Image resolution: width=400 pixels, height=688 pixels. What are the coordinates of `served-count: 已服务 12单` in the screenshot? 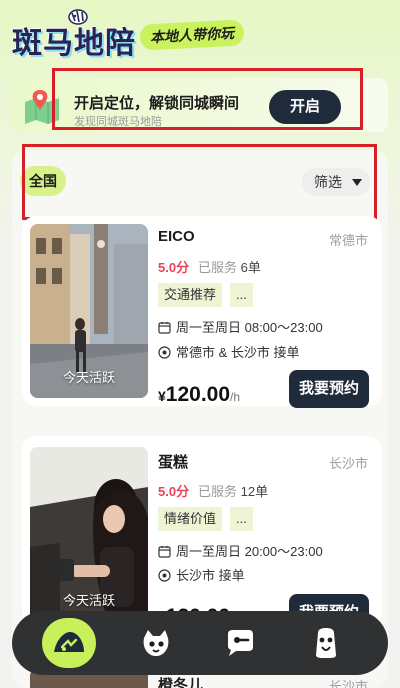 It's located at (233, 490).